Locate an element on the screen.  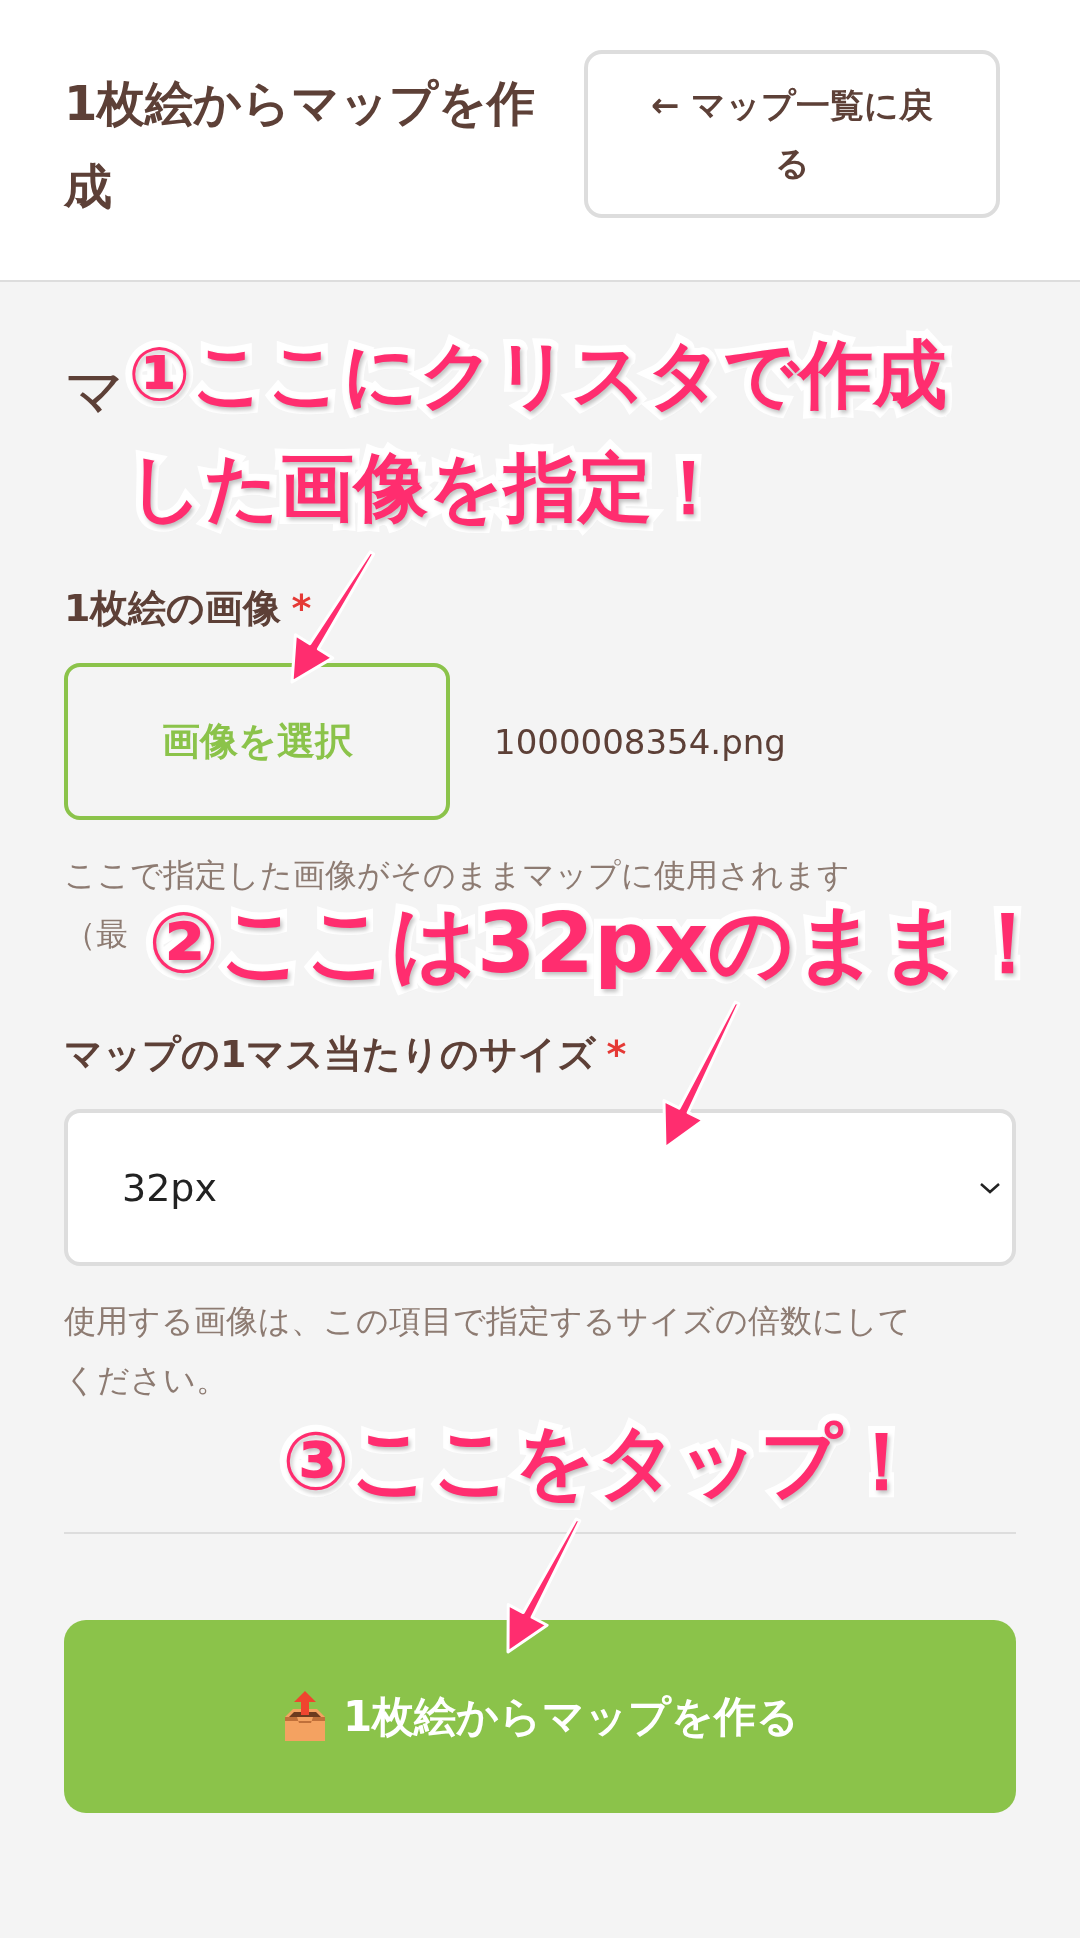
annotation-text: ③ここをタップ！ is located at coordinates (602, 1462).